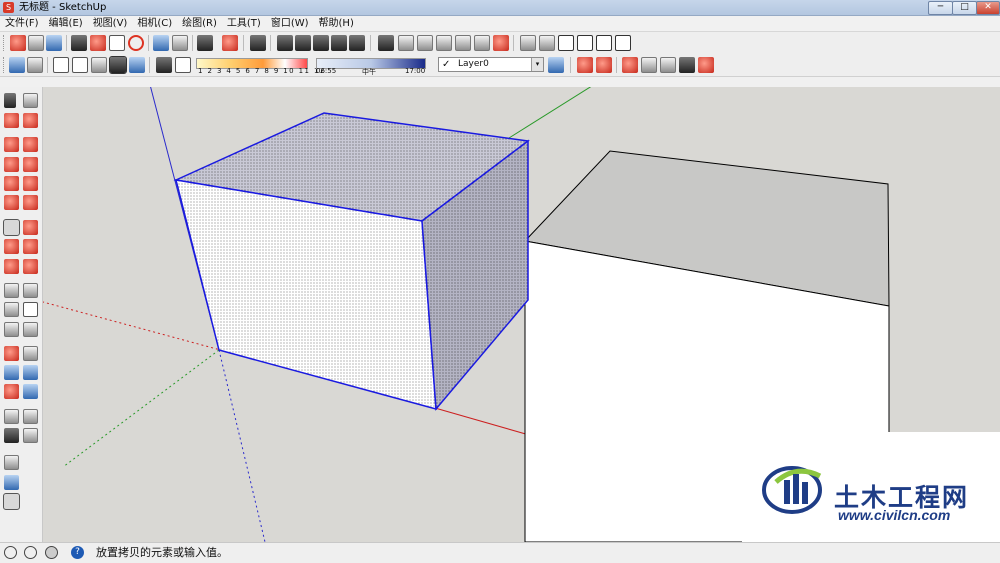 The height and width of the screenshot is (563, 1000). I want to click on save-icon, so click(54, 43).